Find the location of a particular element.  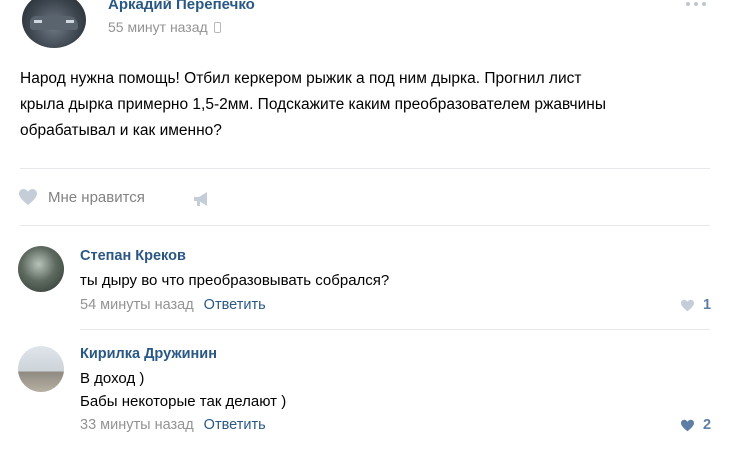

comment-like-button: 2 is located at coordinates (695, 425).